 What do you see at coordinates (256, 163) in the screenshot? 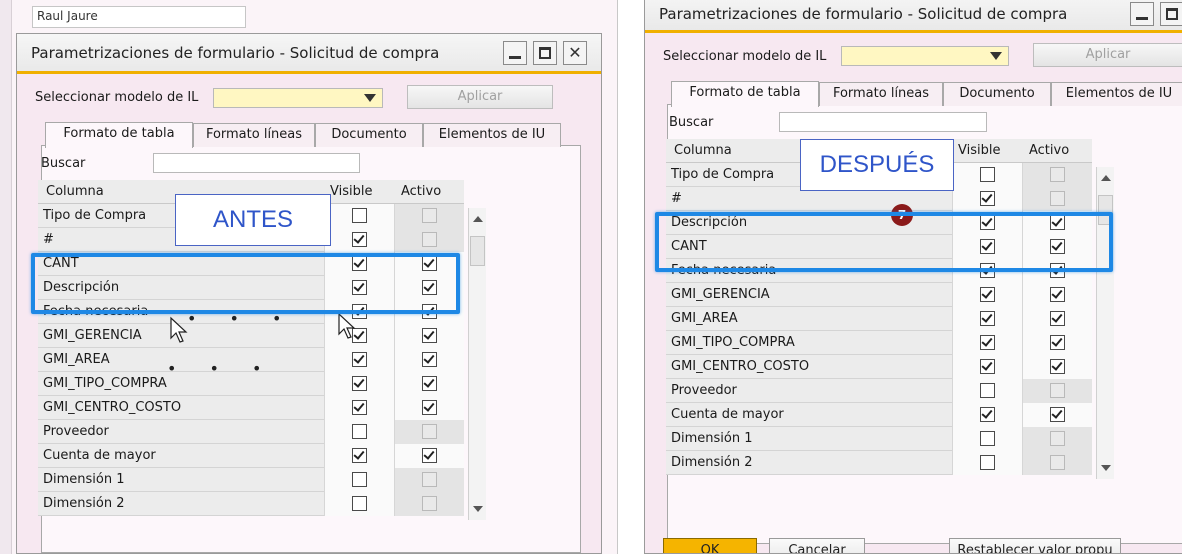
I see `left-search-input` at bounding box center [256, 163].